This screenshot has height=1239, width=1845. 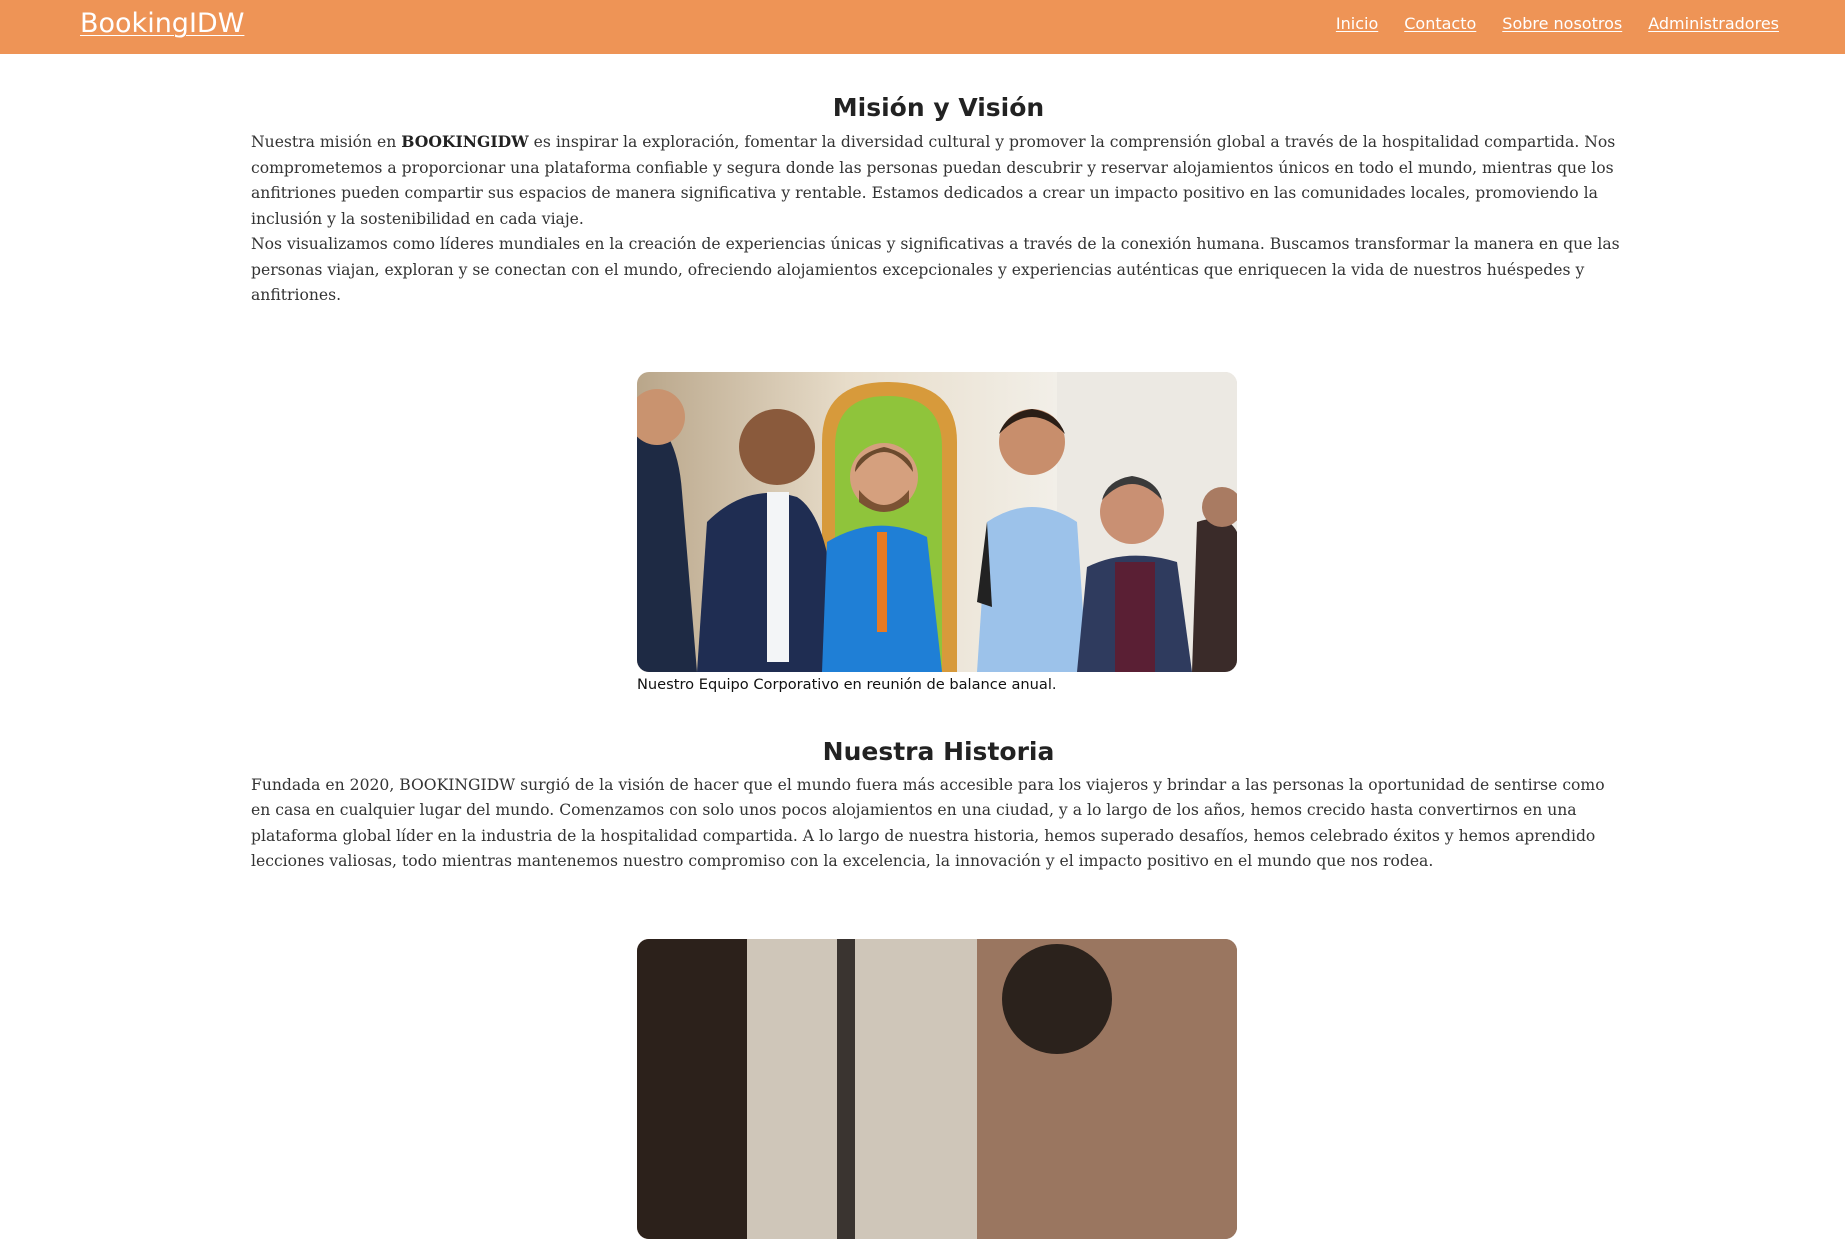 I want to click on mission-title: Misión y Visión, so click(x=938, y=107).